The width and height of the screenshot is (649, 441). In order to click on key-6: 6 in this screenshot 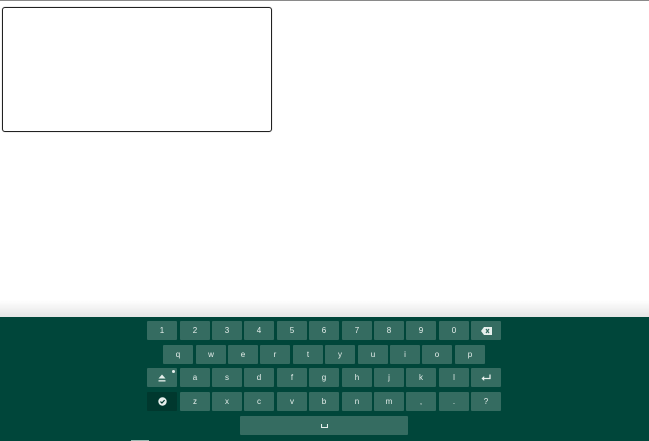, I will do `click(324, 330)`.